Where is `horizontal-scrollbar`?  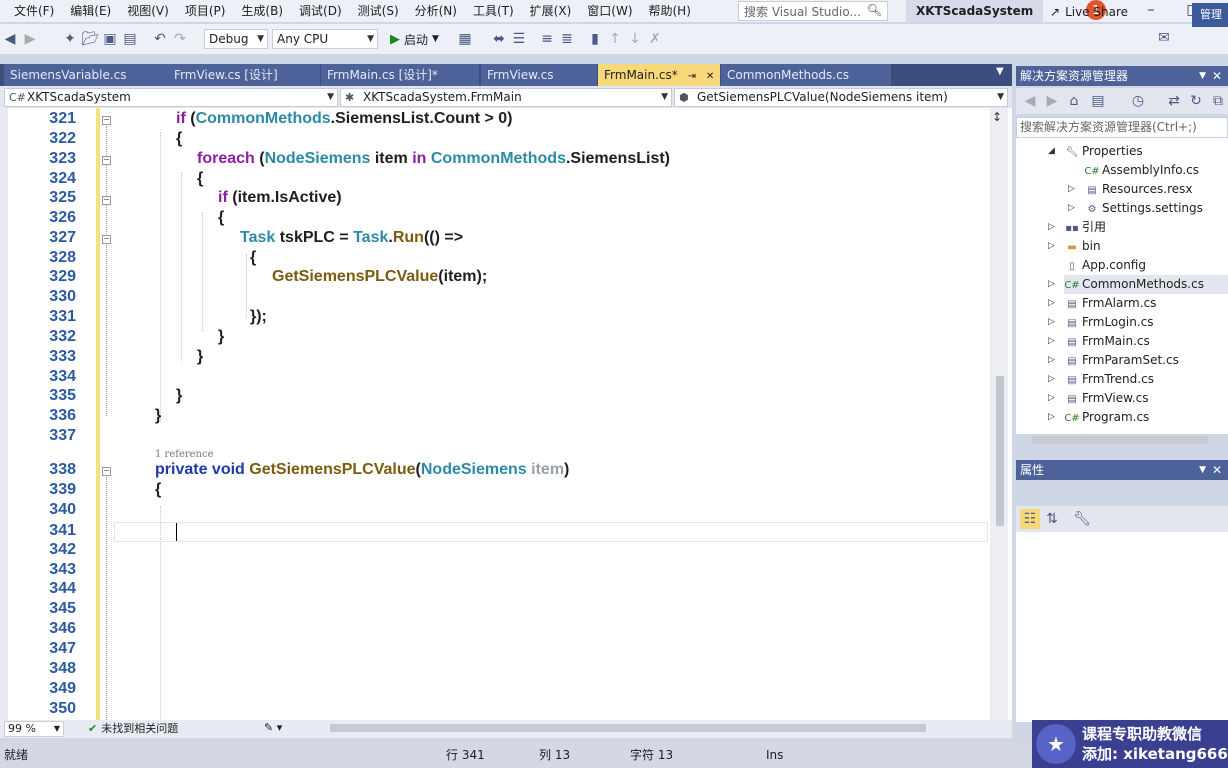 horizontal-scrollbar is located at coordinates (628, 728).